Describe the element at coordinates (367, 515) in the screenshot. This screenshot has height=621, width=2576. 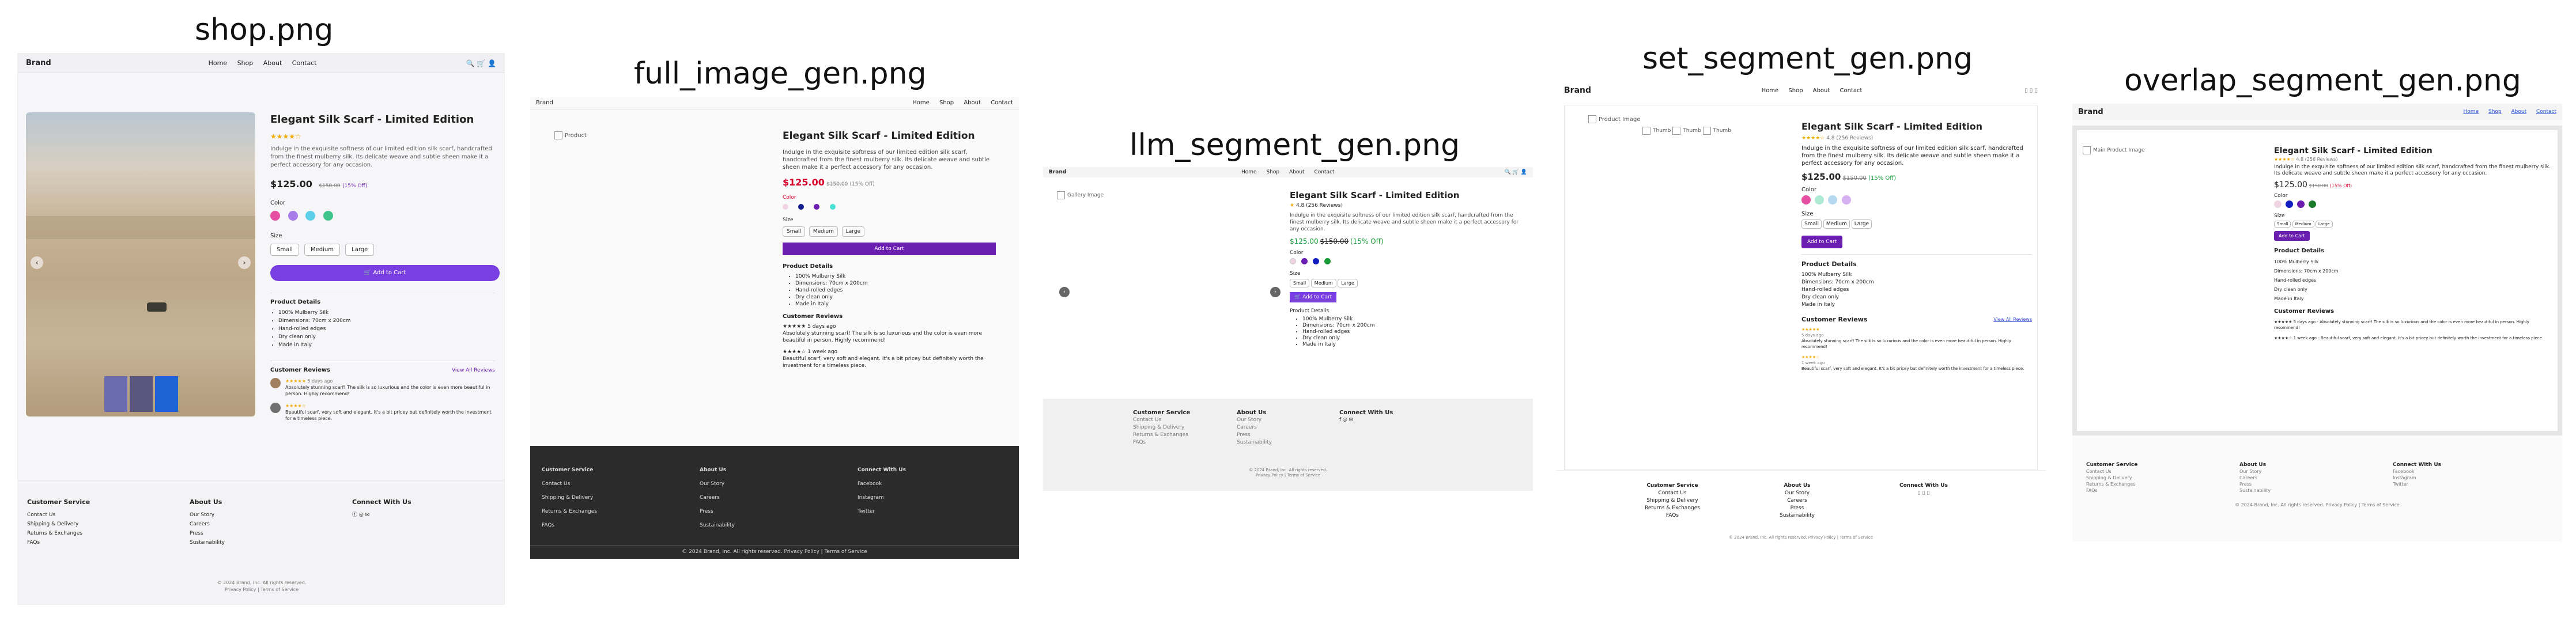
I see `twitter-icon: ✉` at that location.